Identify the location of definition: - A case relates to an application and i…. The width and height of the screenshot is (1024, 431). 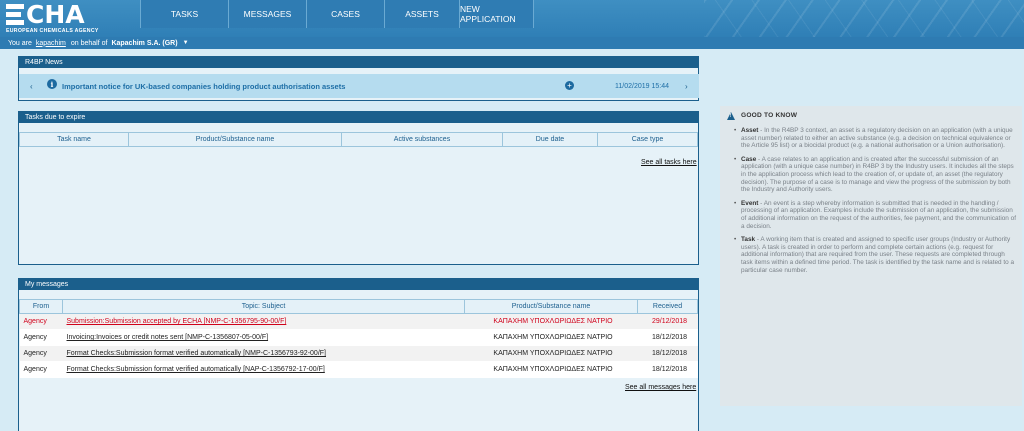
(877, 174).